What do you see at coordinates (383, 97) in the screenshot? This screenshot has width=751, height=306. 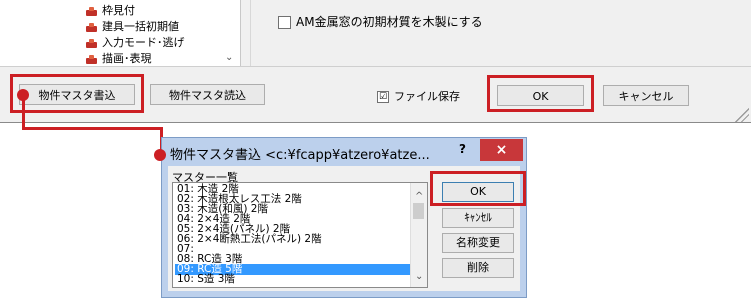 I see `file-save-checkbox: ☑` at bounding box center [383, 97].